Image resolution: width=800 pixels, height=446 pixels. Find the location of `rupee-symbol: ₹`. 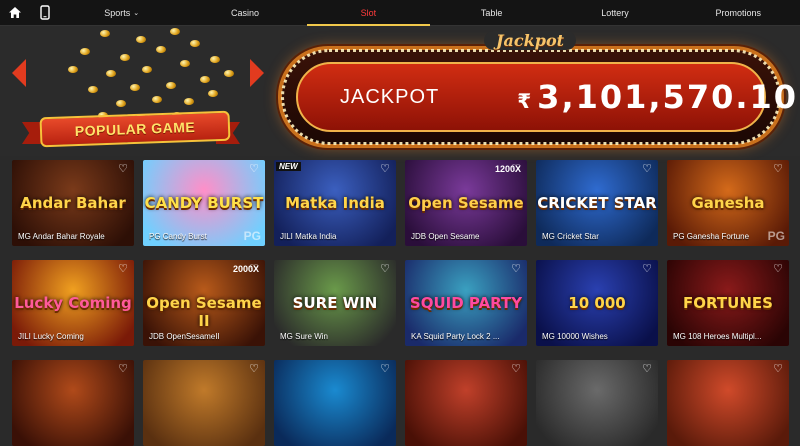

rupee-symbol: ₹ is located at coordinates (525, 101).